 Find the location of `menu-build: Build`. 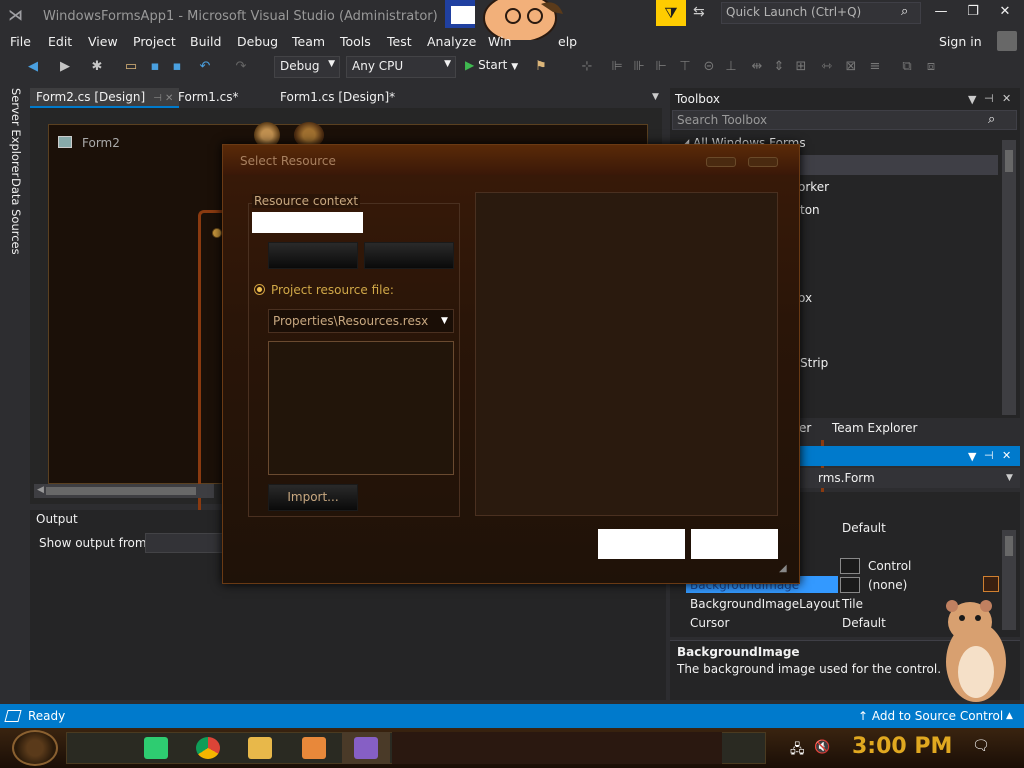

menu-build: Build is located at coordinates (205, 41).